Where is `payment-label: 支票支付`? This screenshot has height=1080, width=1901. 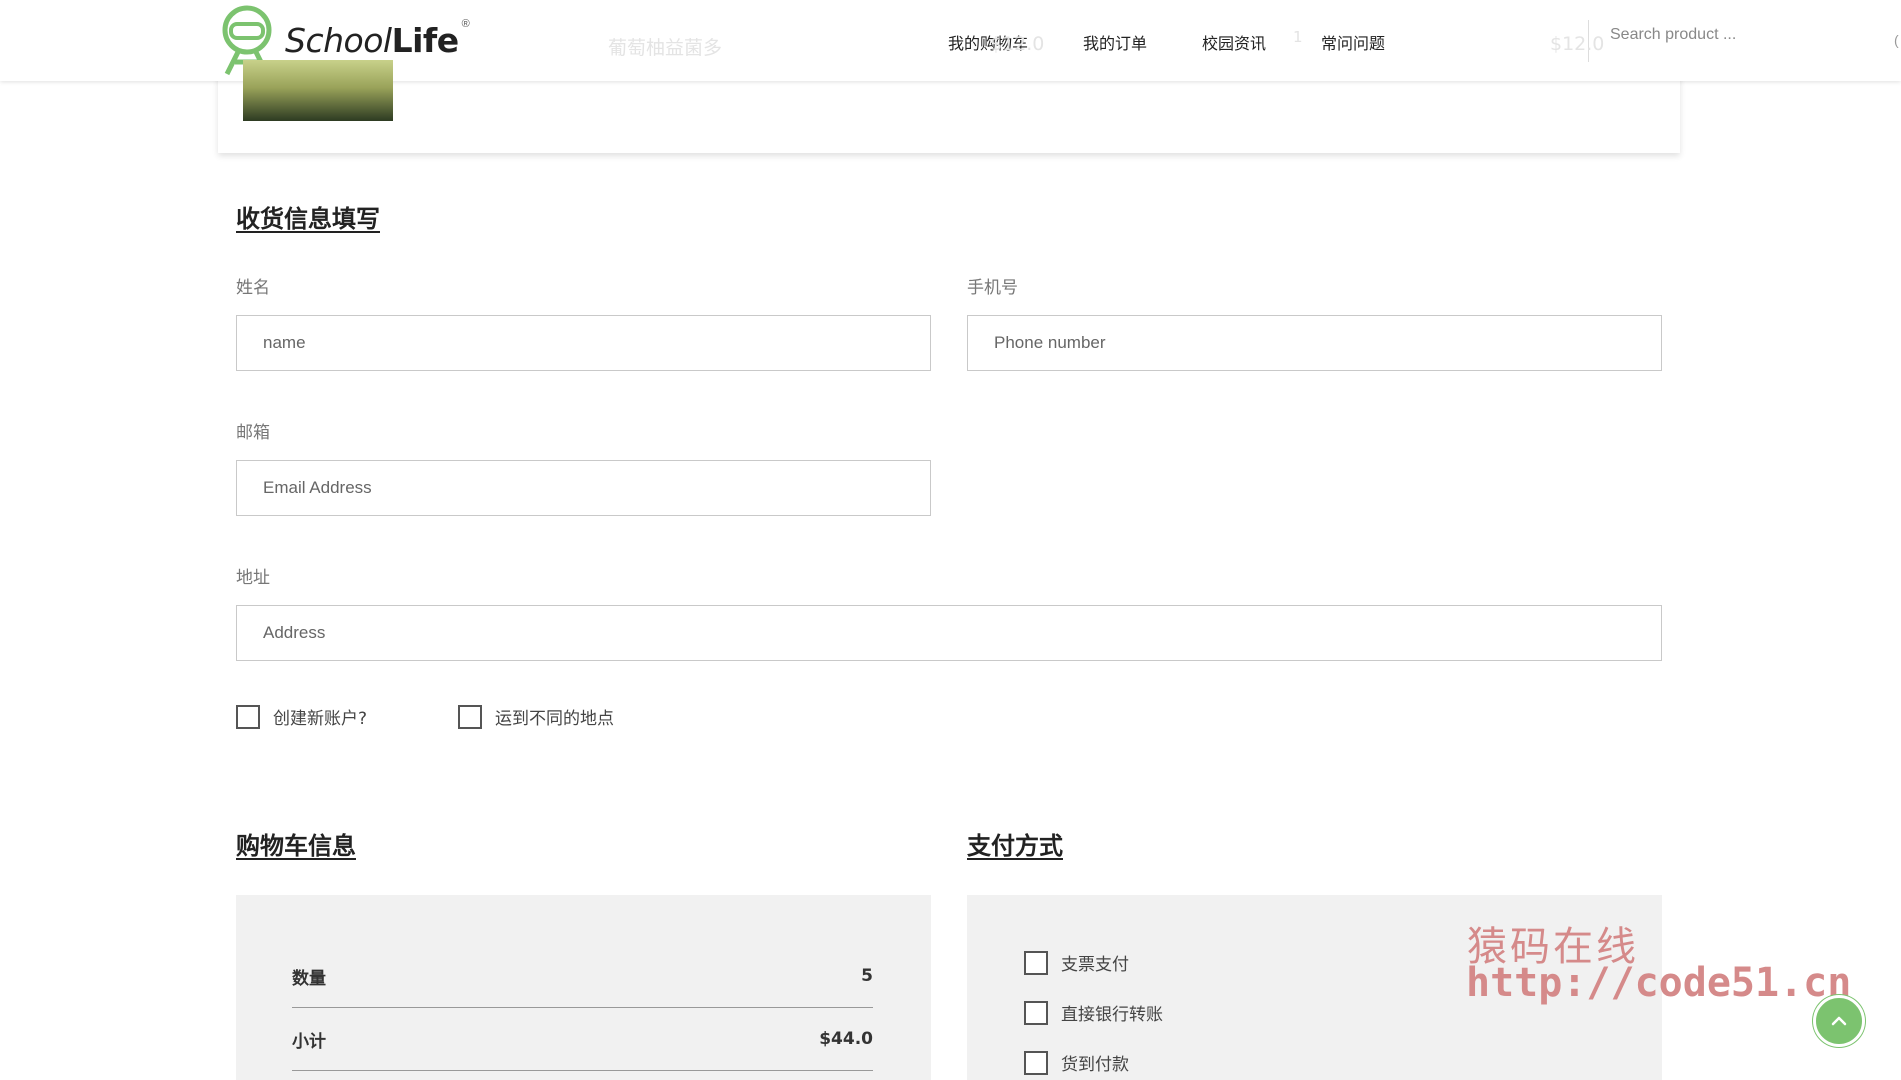
payment-label: 支票支付 is located at coordinates (1095, 965).